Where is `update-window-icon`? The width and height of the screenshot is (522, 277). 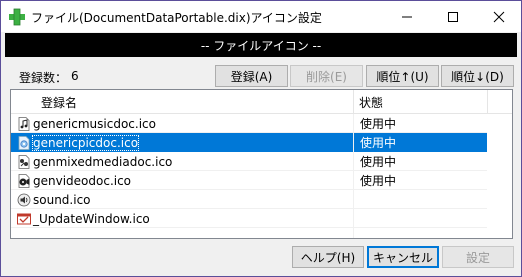
update-window-icon is located at coordinates (24, 218).